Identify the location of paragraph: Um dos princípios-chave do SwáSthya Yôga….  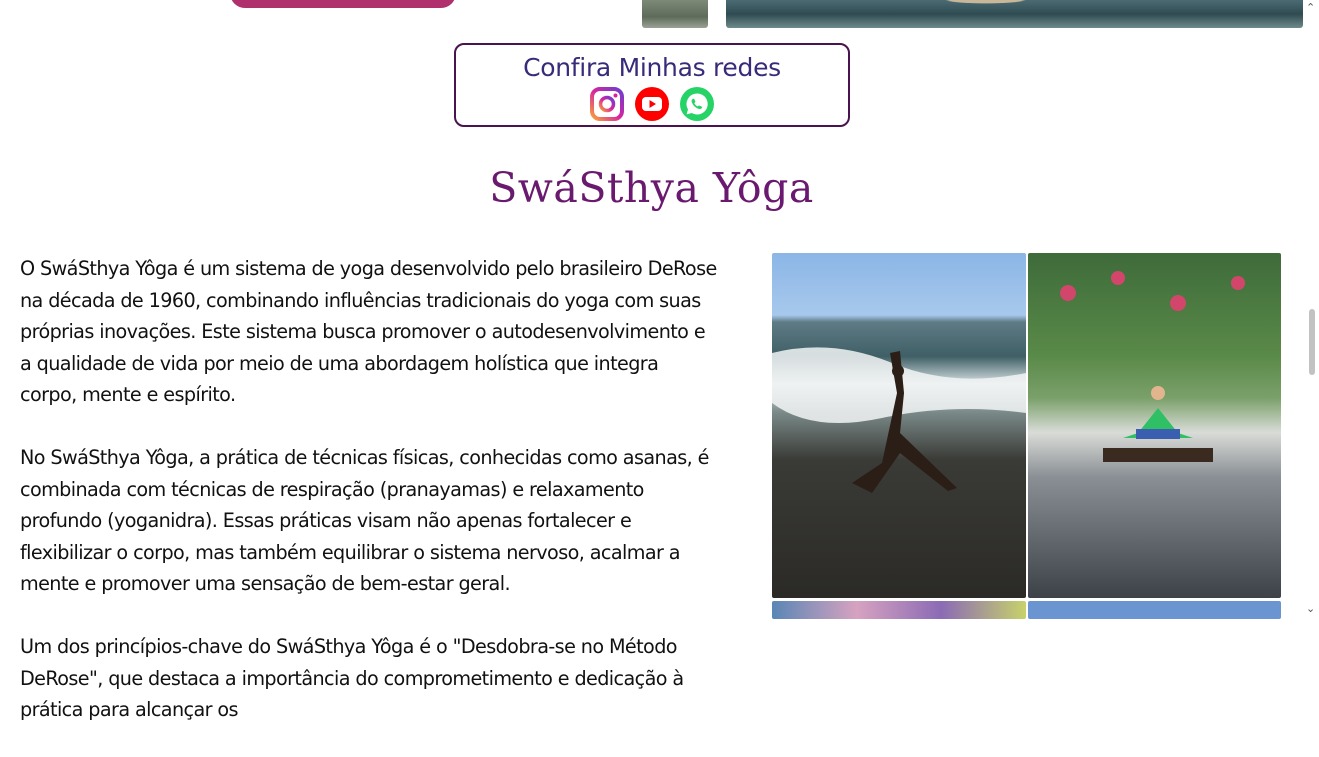
(352, 678).